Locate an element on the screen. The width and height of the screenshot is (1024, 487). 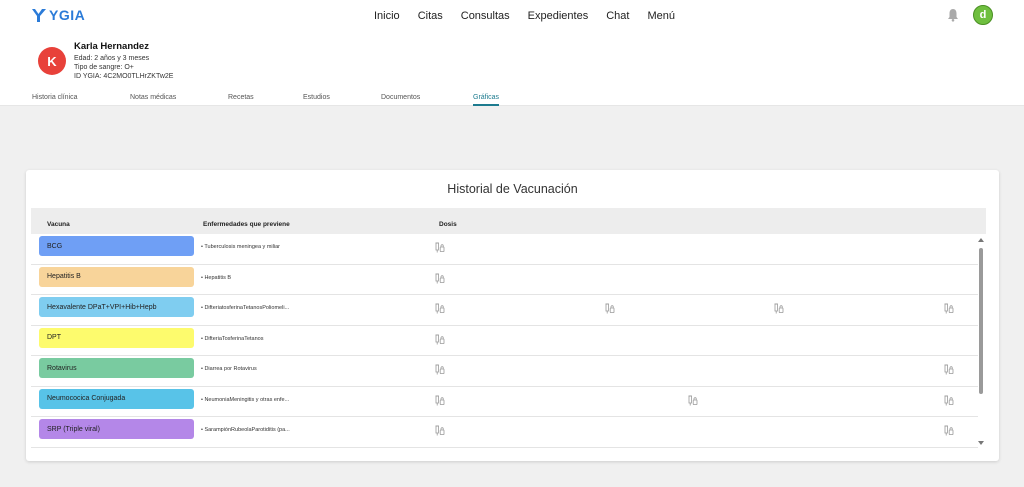
app-logo: YGIA is located at coordinates (58, 15).